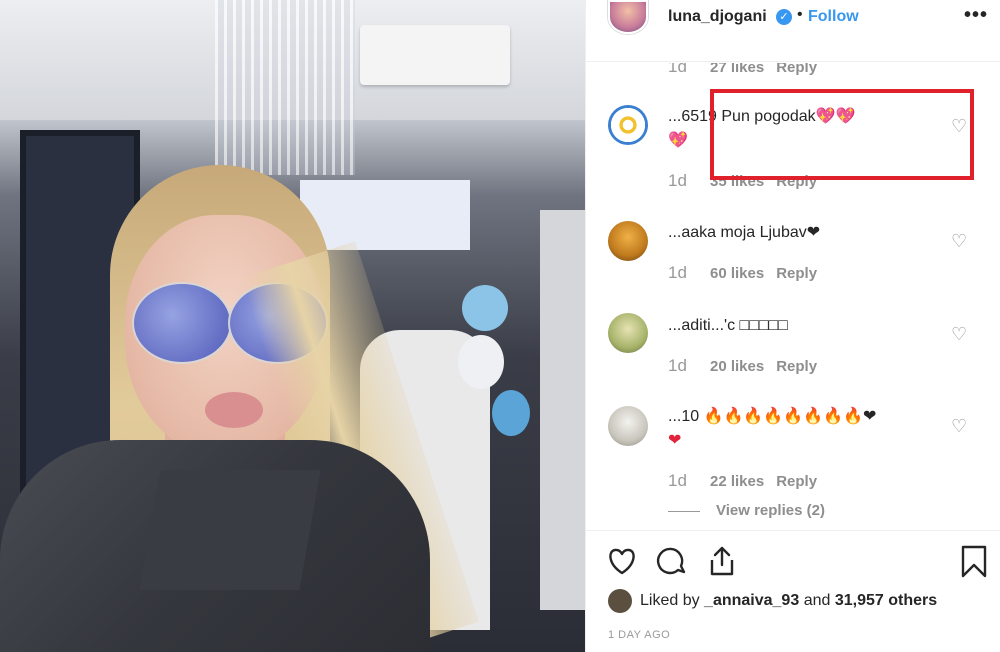 The image size is (1000, 652). I want to click on more-options-icon: •••, so click(976, 15).